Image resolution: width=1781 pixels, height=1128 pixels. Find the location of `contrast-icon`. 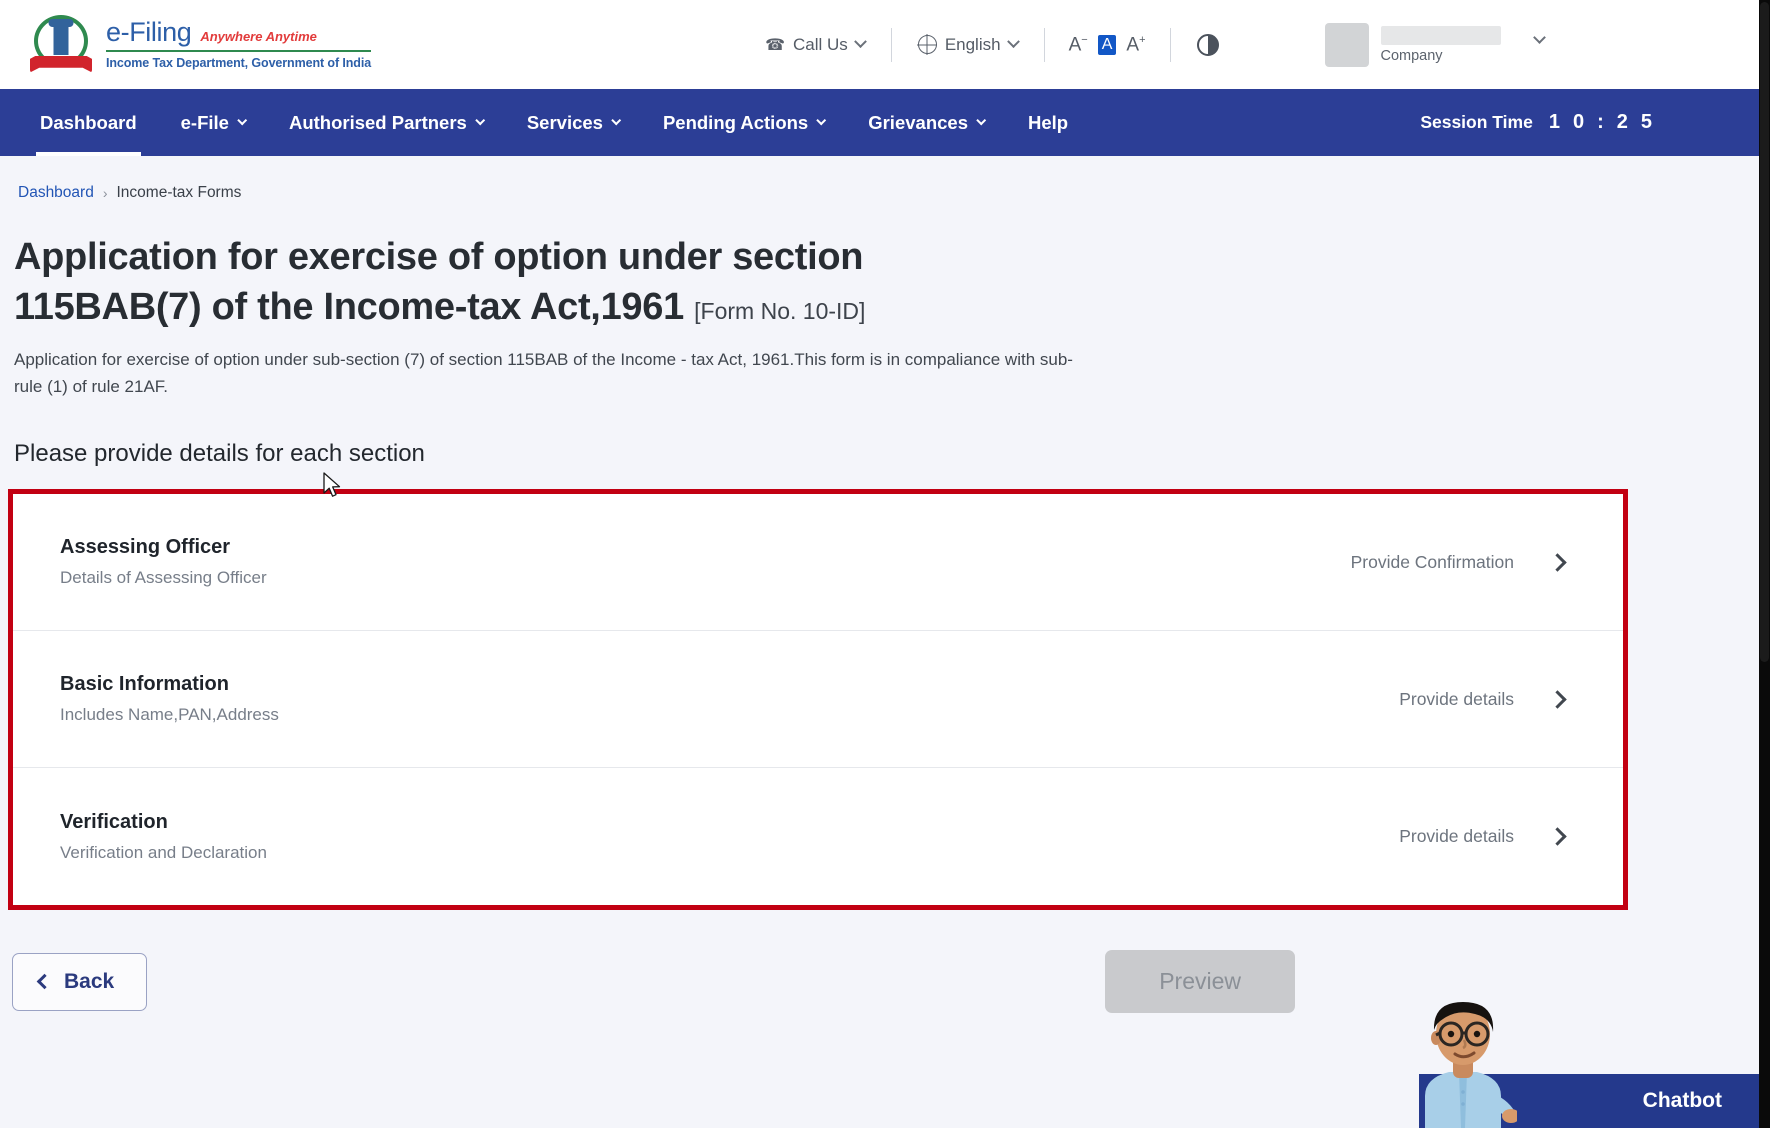

contrast-icon is located at coordinates (1207, 44).